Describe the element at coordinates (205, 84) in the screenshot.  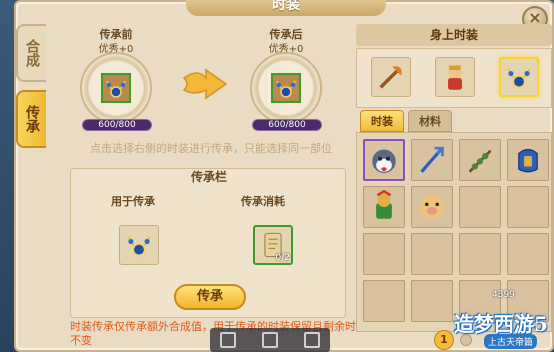
I see `arrow-right-icon` at that location.